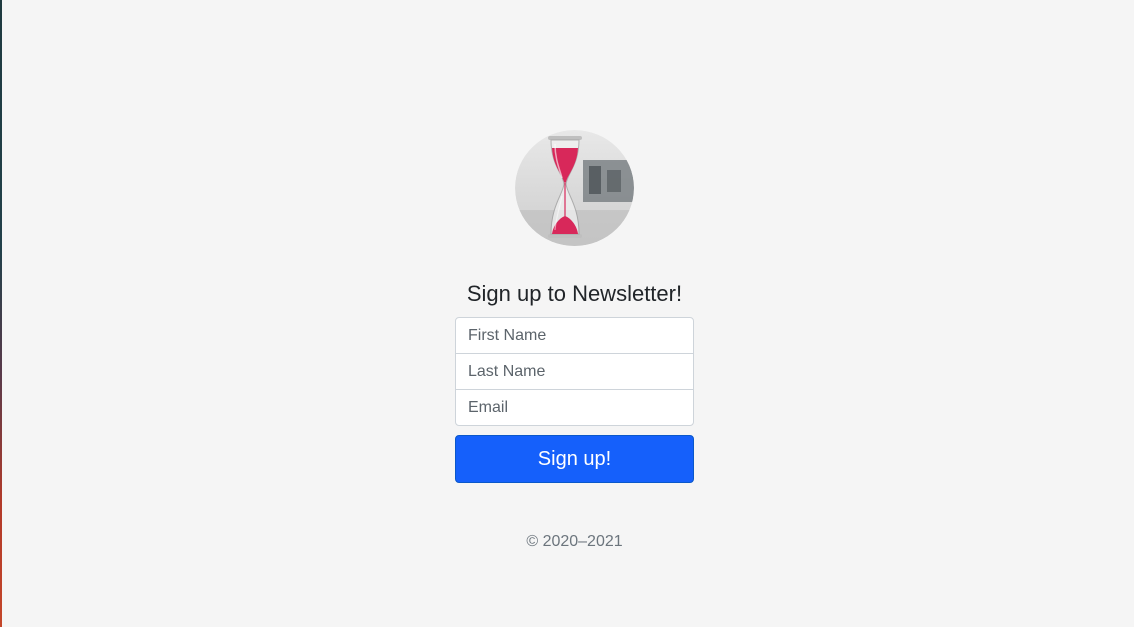 The width and height of the screenshot is (1134, 627). What do you see at coordinates (574, 188) in the screenshot?
I see `hourglass-logo` at bounding box center [574, 188].